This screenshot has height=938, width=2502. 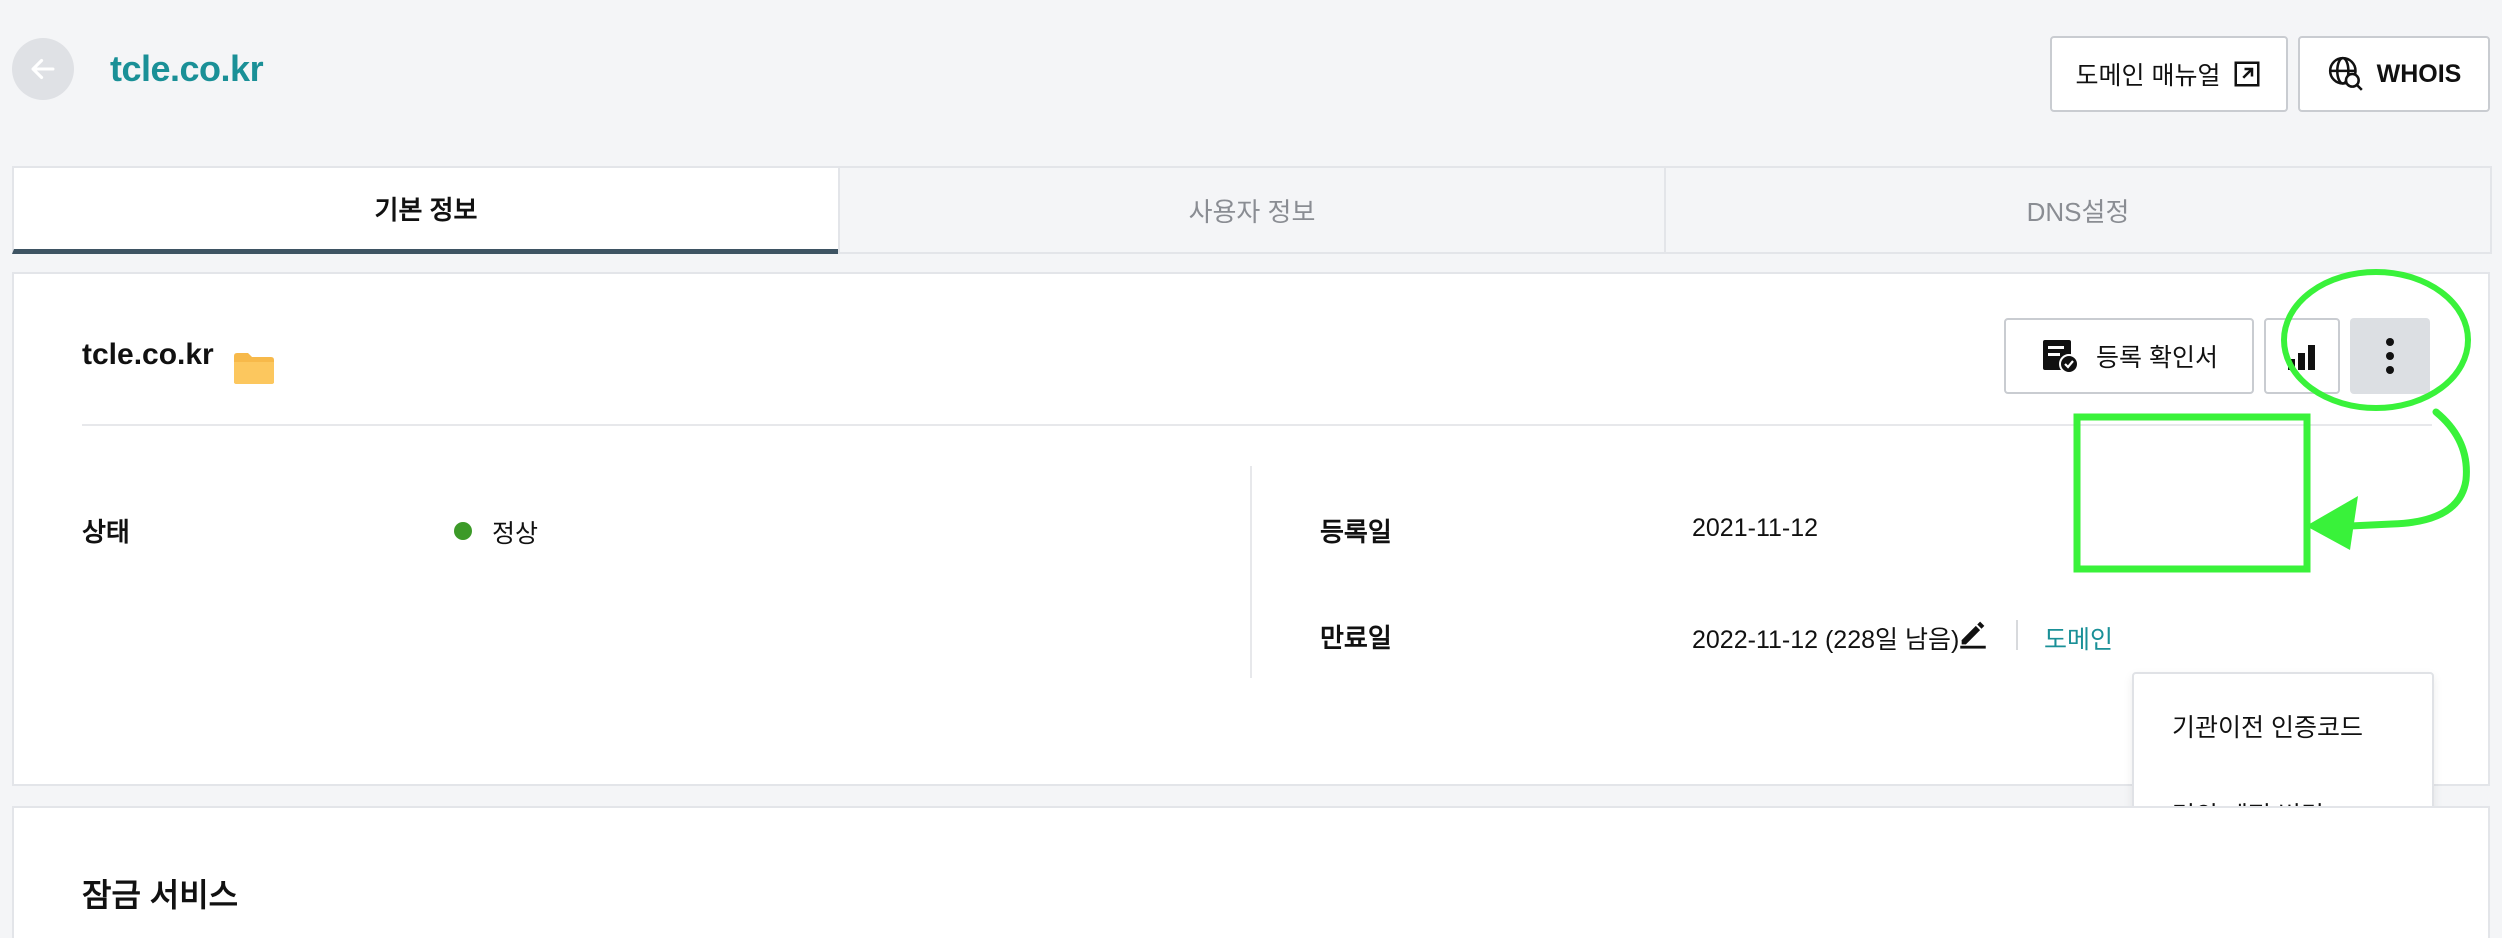 I want to click on domain-manual-label: 도메인 매뉴얼, so click(x=2148, y=76).